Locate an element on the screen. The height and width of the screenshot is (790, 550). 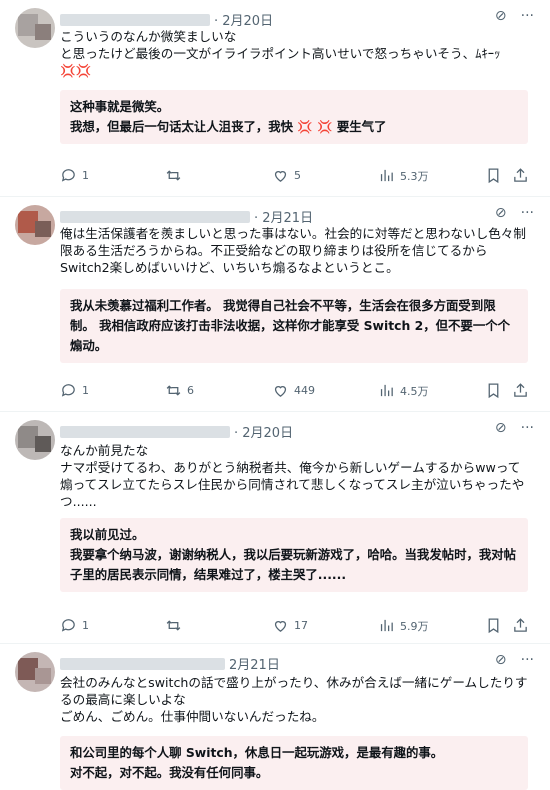
views-count: 5.3万 is located at coordinates (414, 176).